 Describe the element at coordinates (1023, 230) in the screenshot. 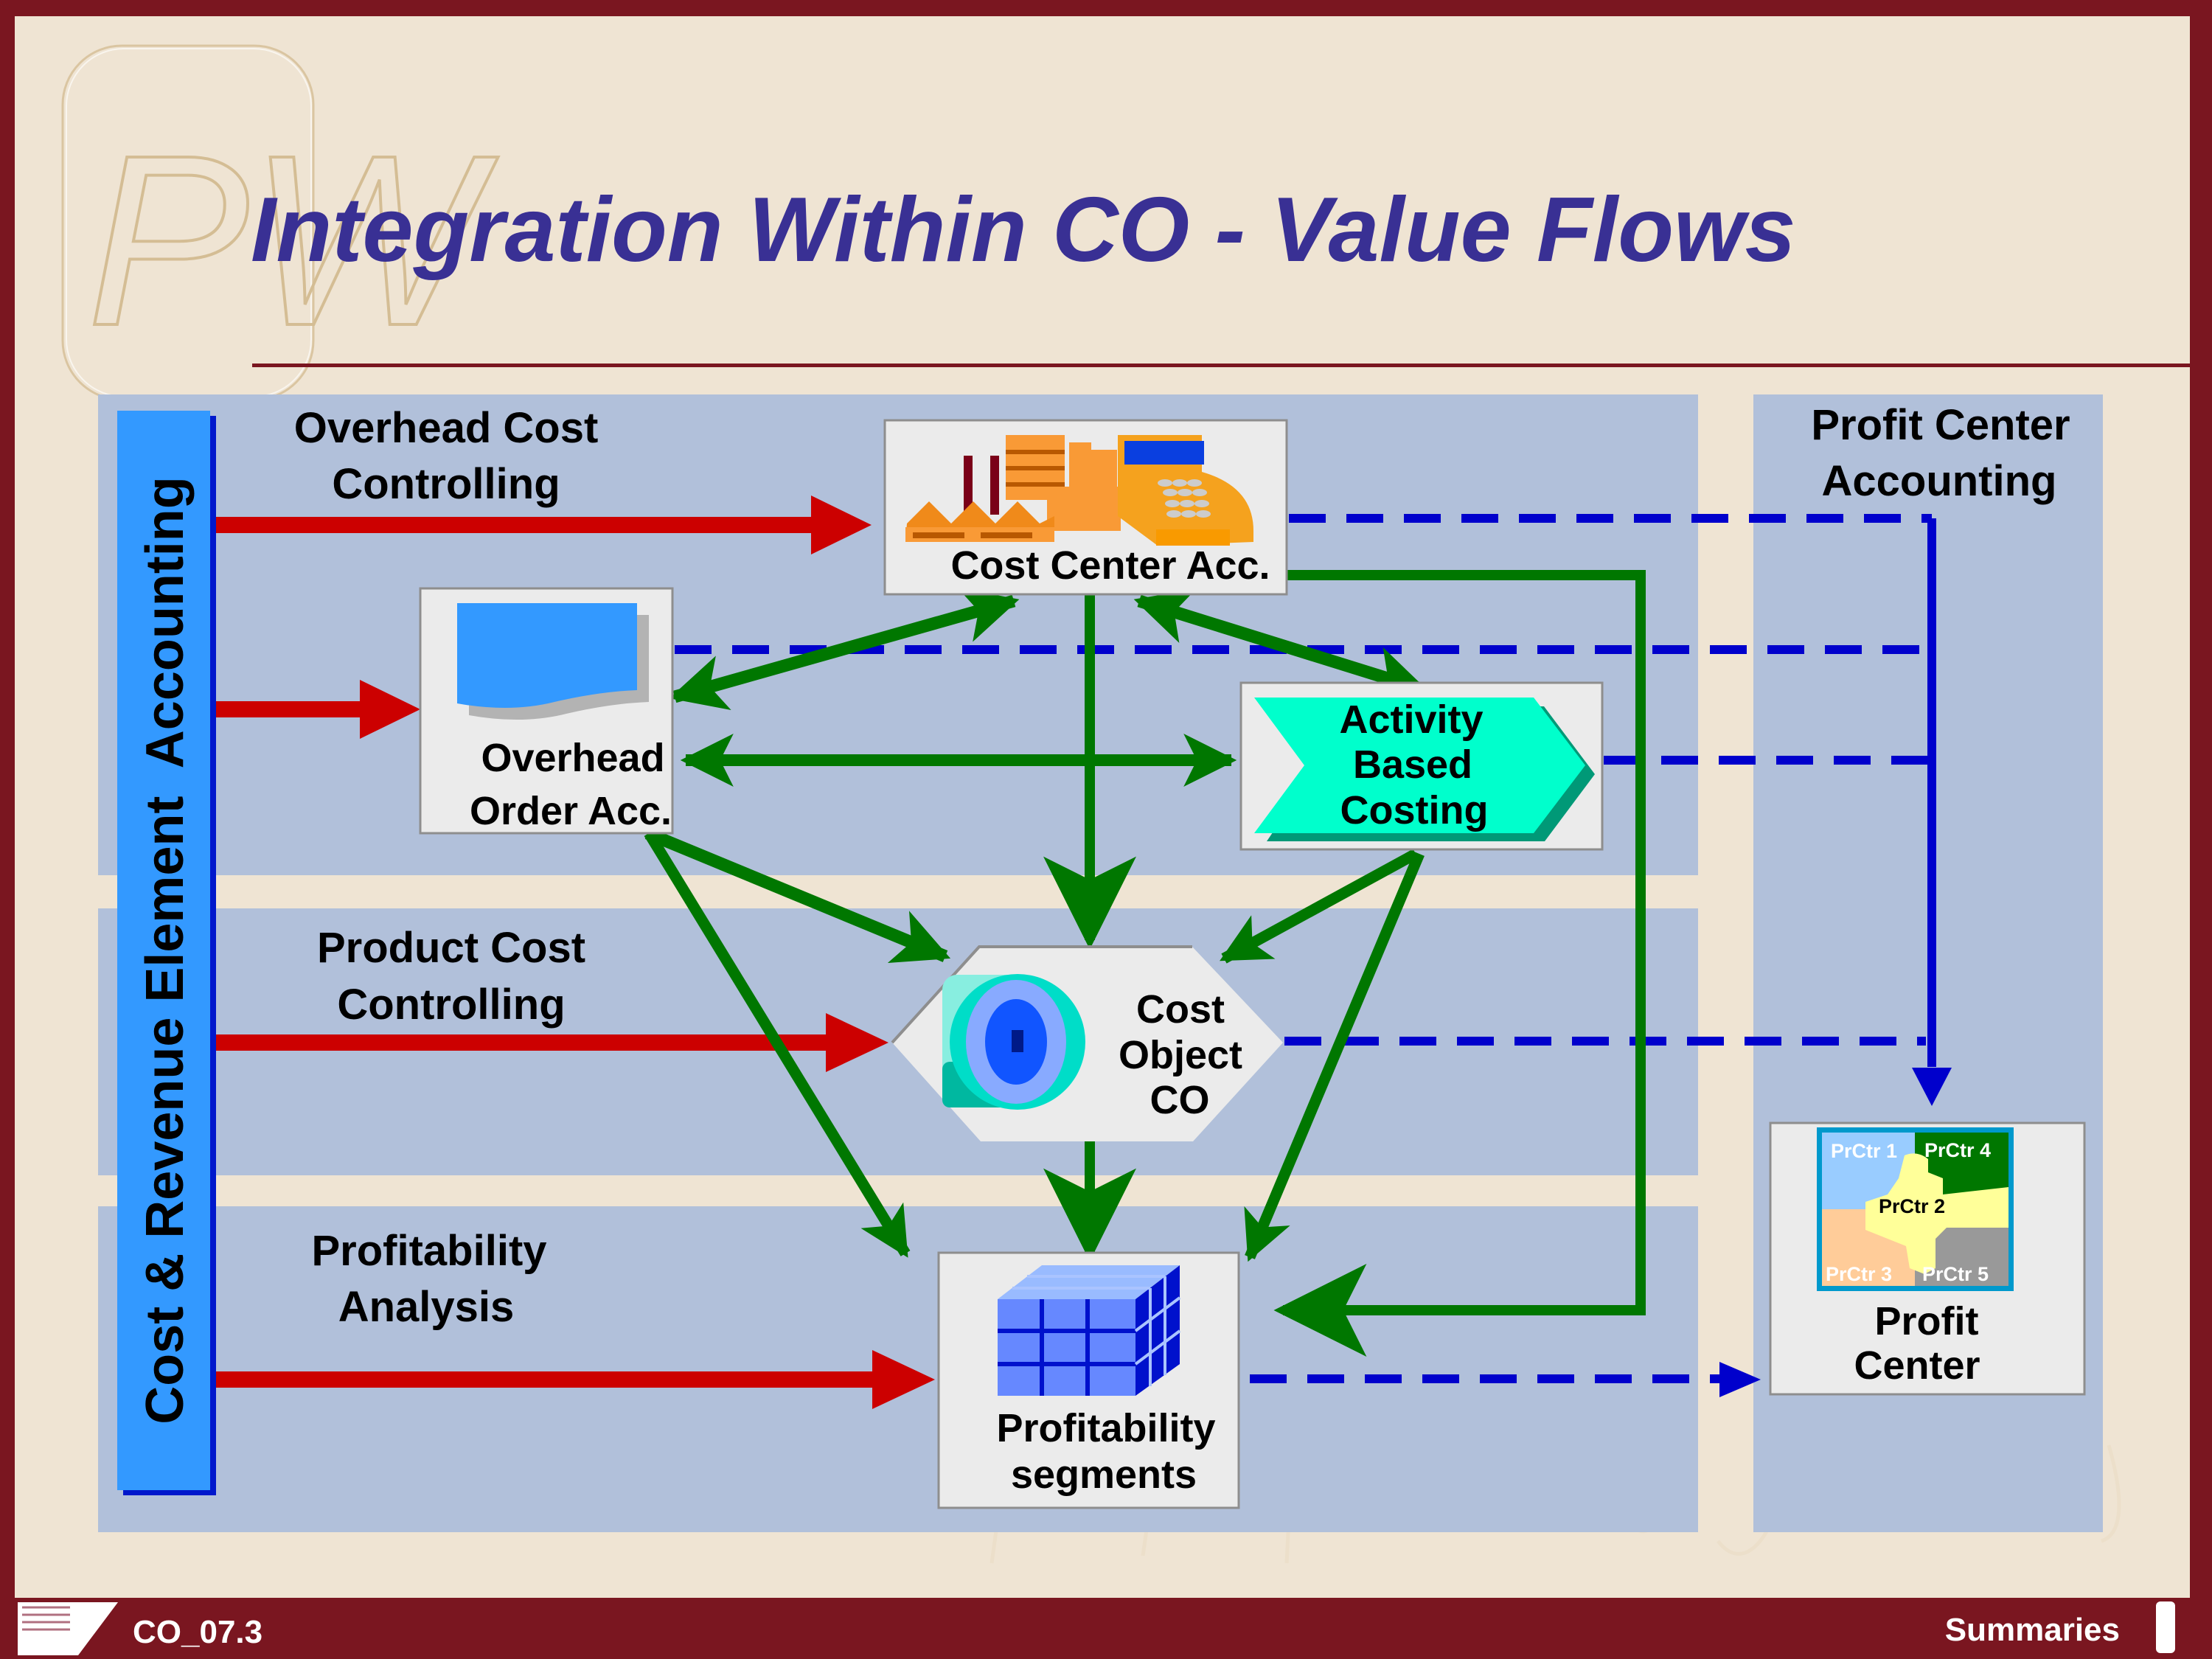

I see `slide-title: Integration Within CO - Value Flows` at that location.